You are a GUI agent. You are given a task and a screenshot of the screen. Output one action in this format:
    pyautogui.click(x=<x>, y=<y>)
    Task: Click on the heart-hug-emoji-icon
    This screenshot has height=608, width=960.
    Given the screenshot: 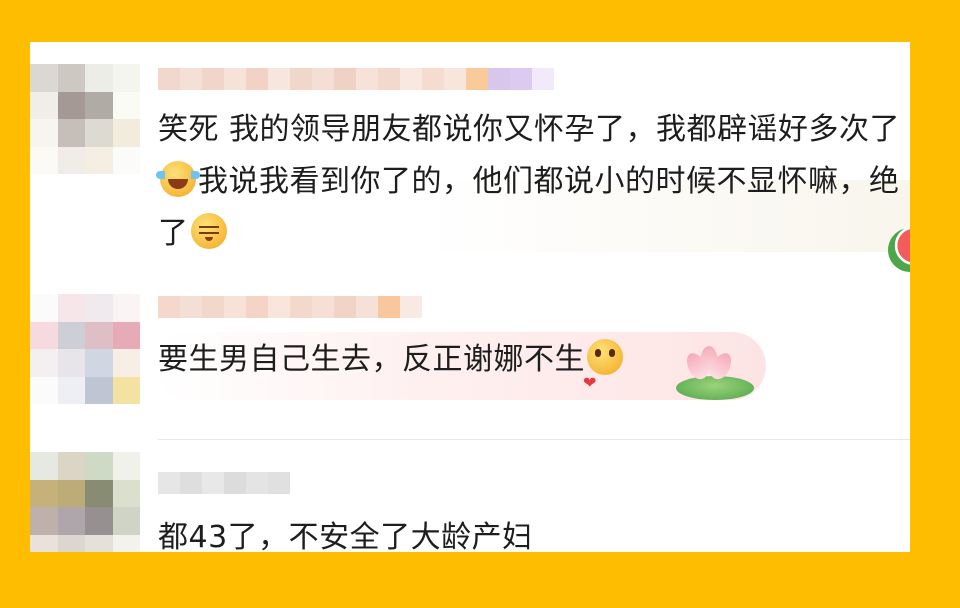 What is the action you would take?
    pyautogui.click(x=603, y=374)
    